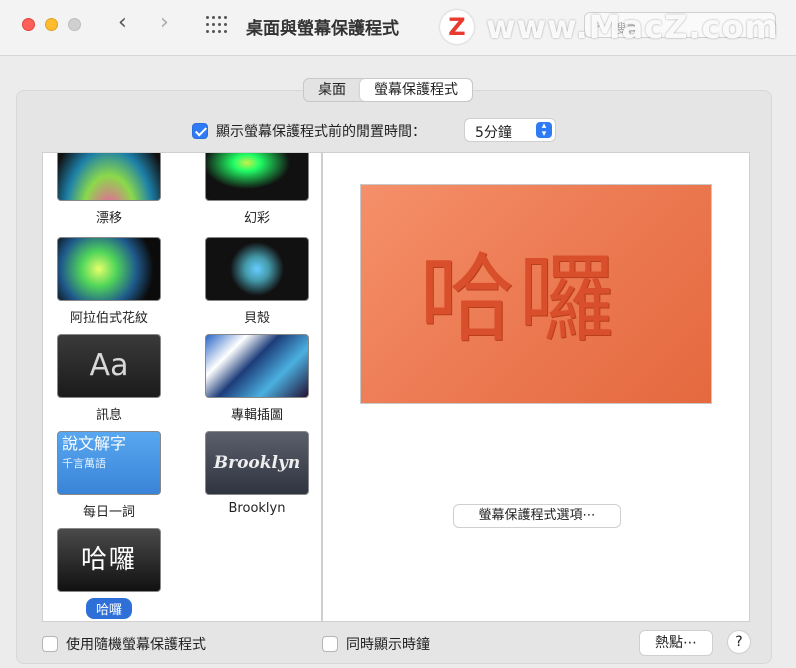 This screenshot has width=796, height=668. Describe the element at coordinates (457, 27) in the screenshot. I see `watermark-logo: Z` at that location.